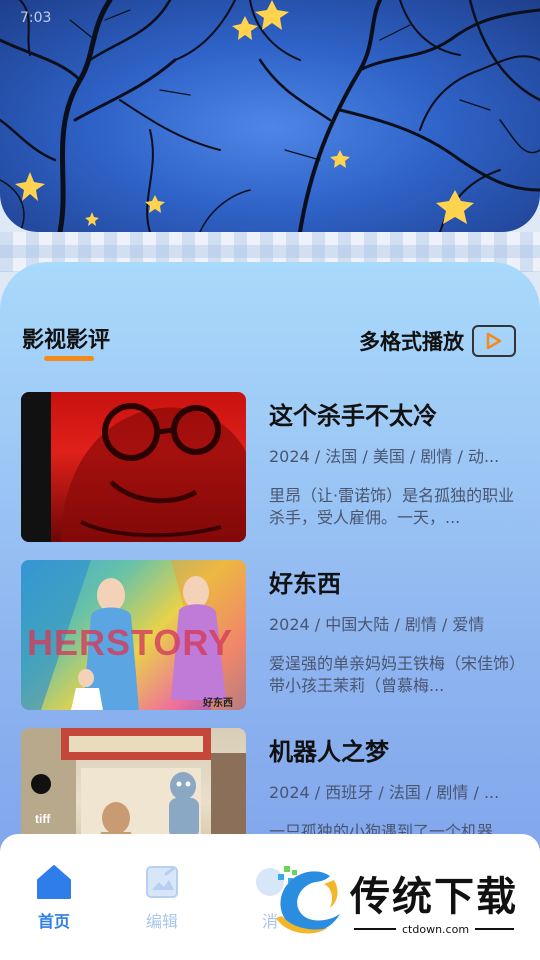  I want to click on movie-poster, so click(133, 467).